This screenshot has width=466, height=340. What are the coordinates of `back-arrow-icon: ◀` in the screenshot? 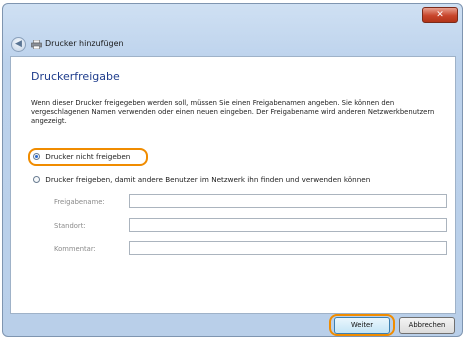 It's located at (18, 44).